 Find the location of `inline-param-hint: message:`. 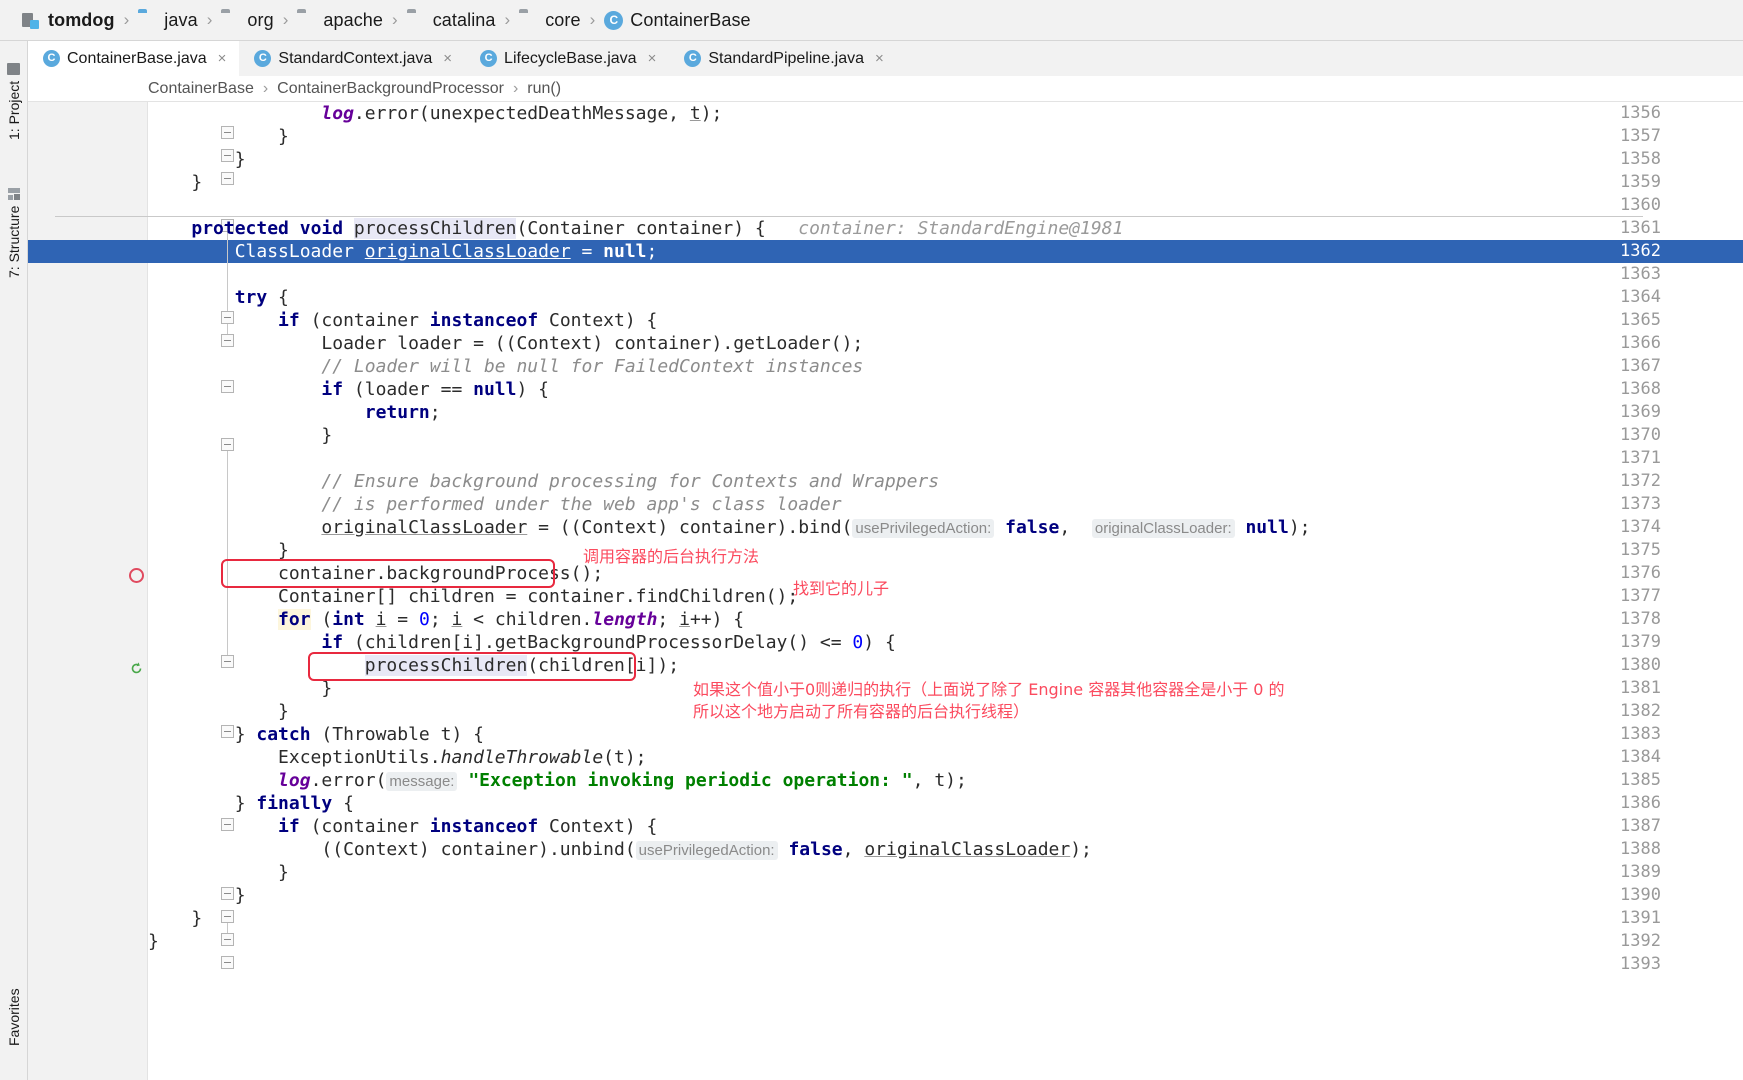

inline-param-hint: message: is located at coordinates (422, 781).